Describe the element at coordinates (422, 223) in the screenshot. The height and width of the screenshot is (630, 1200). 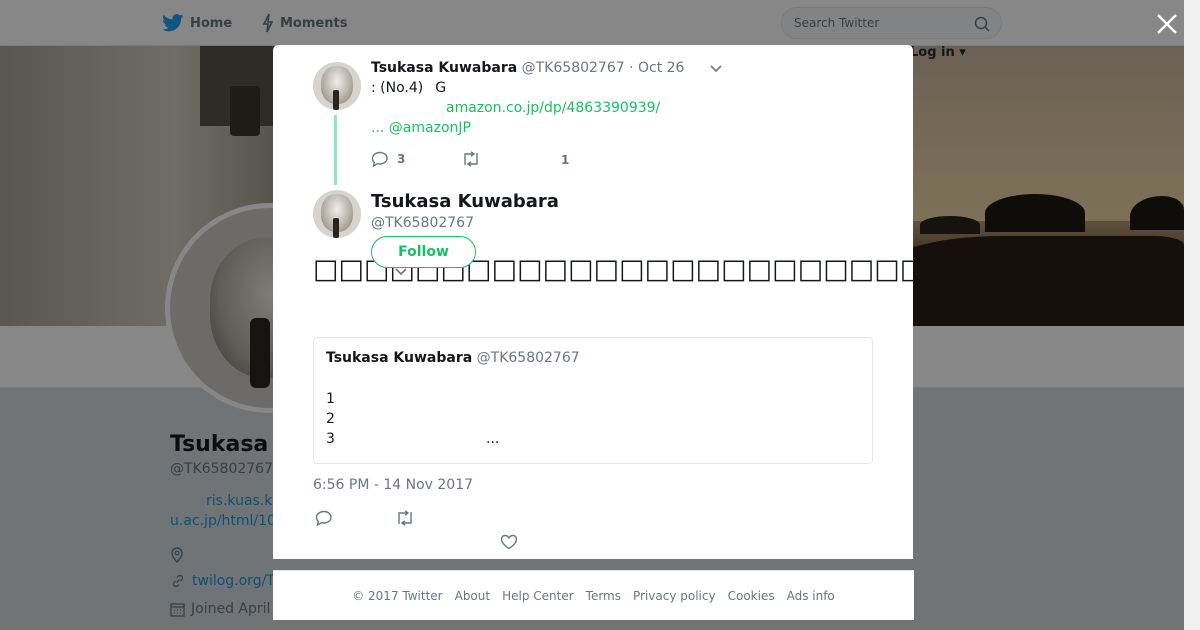
I see `main-tweet-handle: @TK65802767` at that location.